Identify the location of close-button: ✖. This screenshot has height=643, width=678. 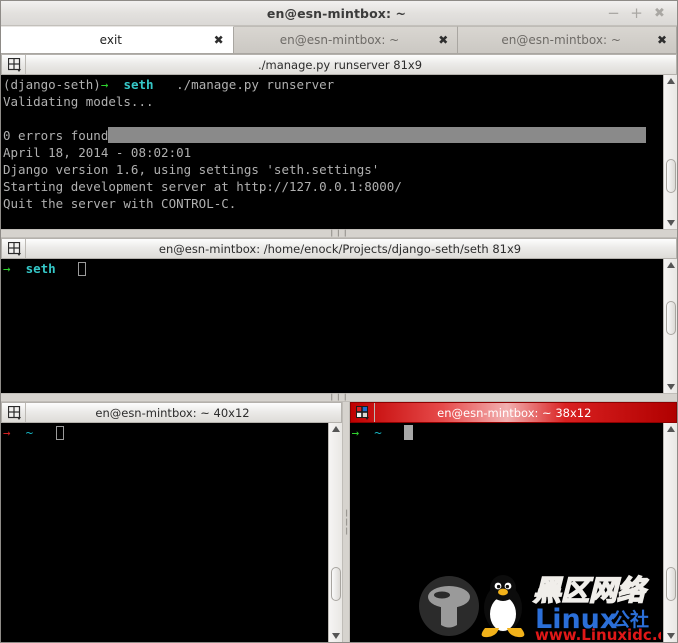
(659, 13).